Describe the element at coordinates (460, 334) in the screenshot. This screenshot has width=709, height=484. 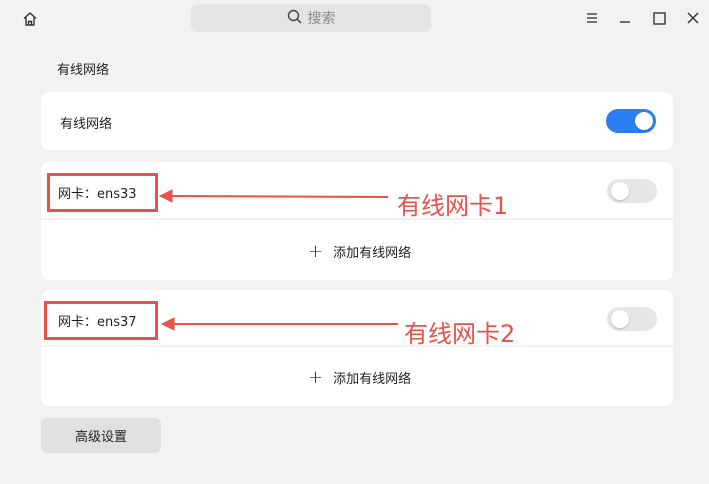
I see `annotation-label: 有线网卡2` at that location.